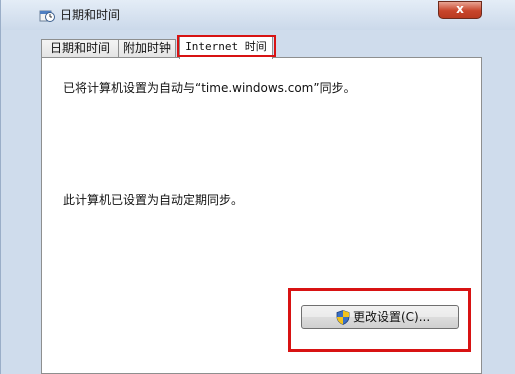  I want to click on tab-additional-clocks: 附加时钟, so click(147, 48).